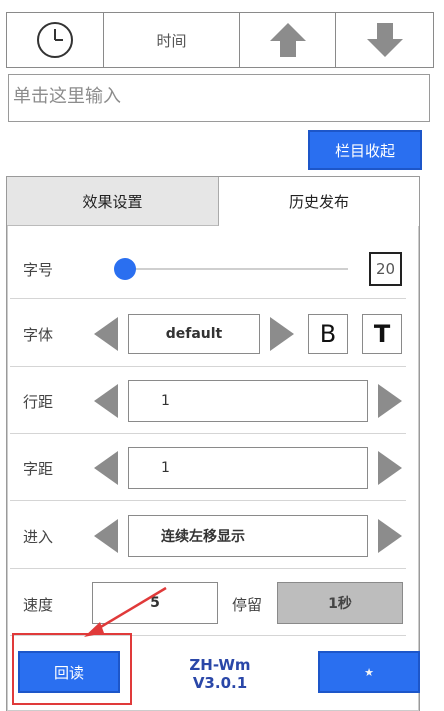 The image size is (444, 711). What do you see at coordinates (319, 201) in the screenshot?
I see `tab-history-publish: 历史发布` at bounding box center [319, 201].